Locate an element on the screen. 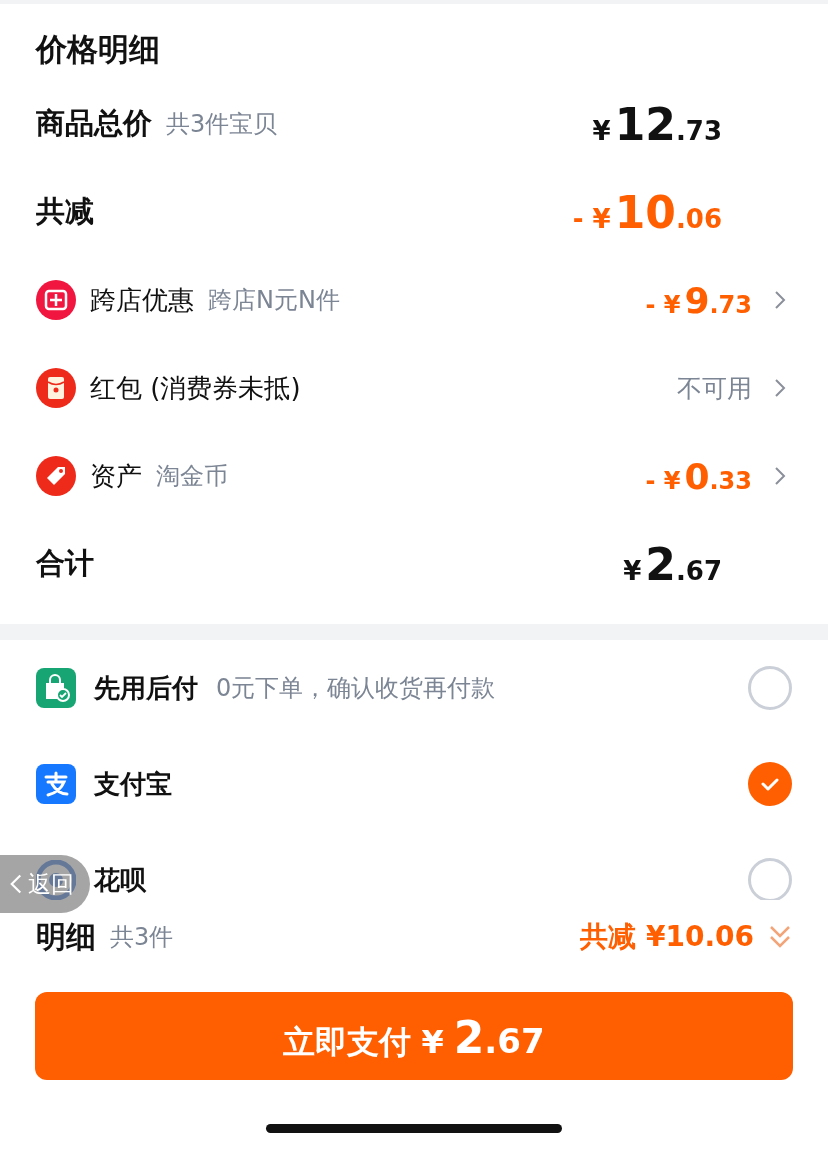  discount-total: 共减 ¥10.06 is located at coordinates (667, 937).